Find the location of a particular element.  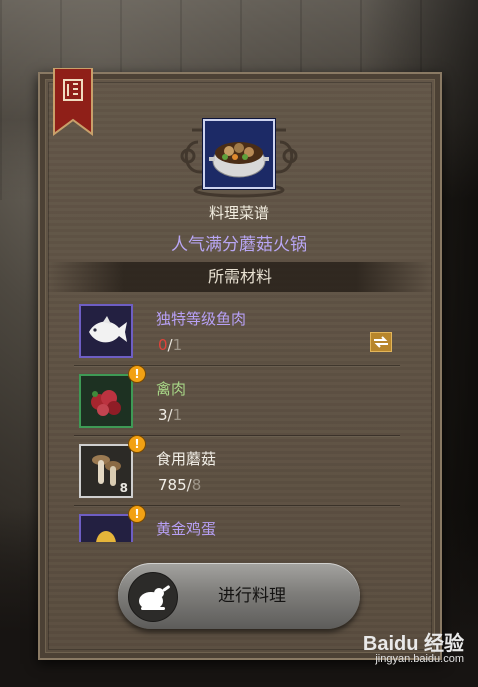

stack-count: 8 is located at coordinates (123, 488).